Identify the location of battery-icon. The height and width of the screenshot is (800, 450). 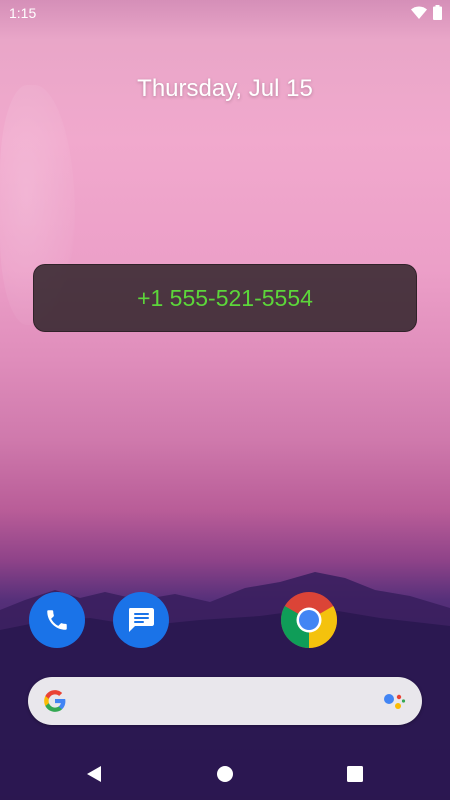
(437, 12).